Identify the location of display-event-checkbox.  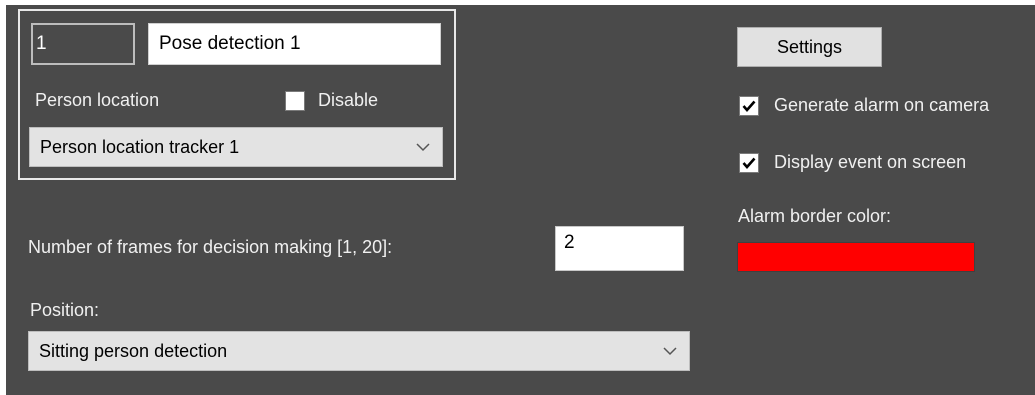
(749, 163).